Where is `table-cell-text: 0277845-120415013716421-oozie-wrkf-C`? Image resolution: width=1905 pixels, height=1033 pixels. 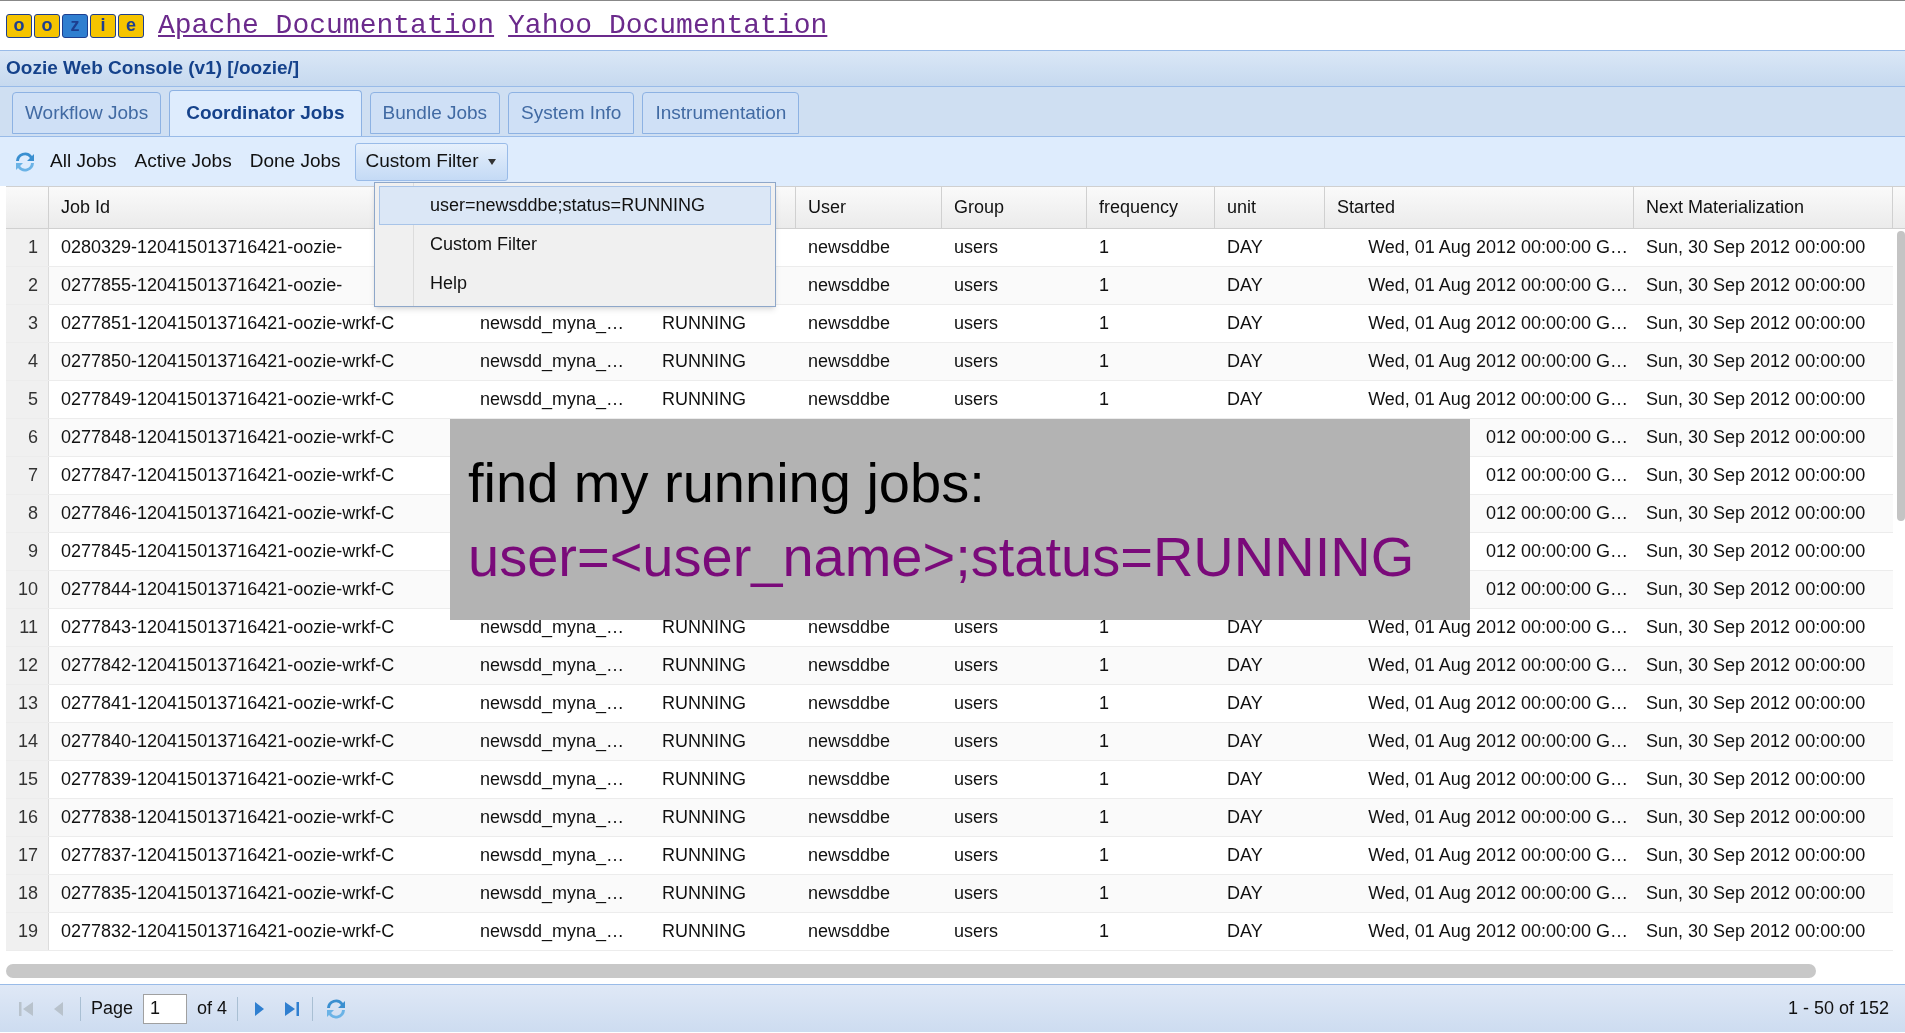
table-cell-text: 0277845-120415013716421-oozie-wrkf-C is located at coordinates (228, 551).